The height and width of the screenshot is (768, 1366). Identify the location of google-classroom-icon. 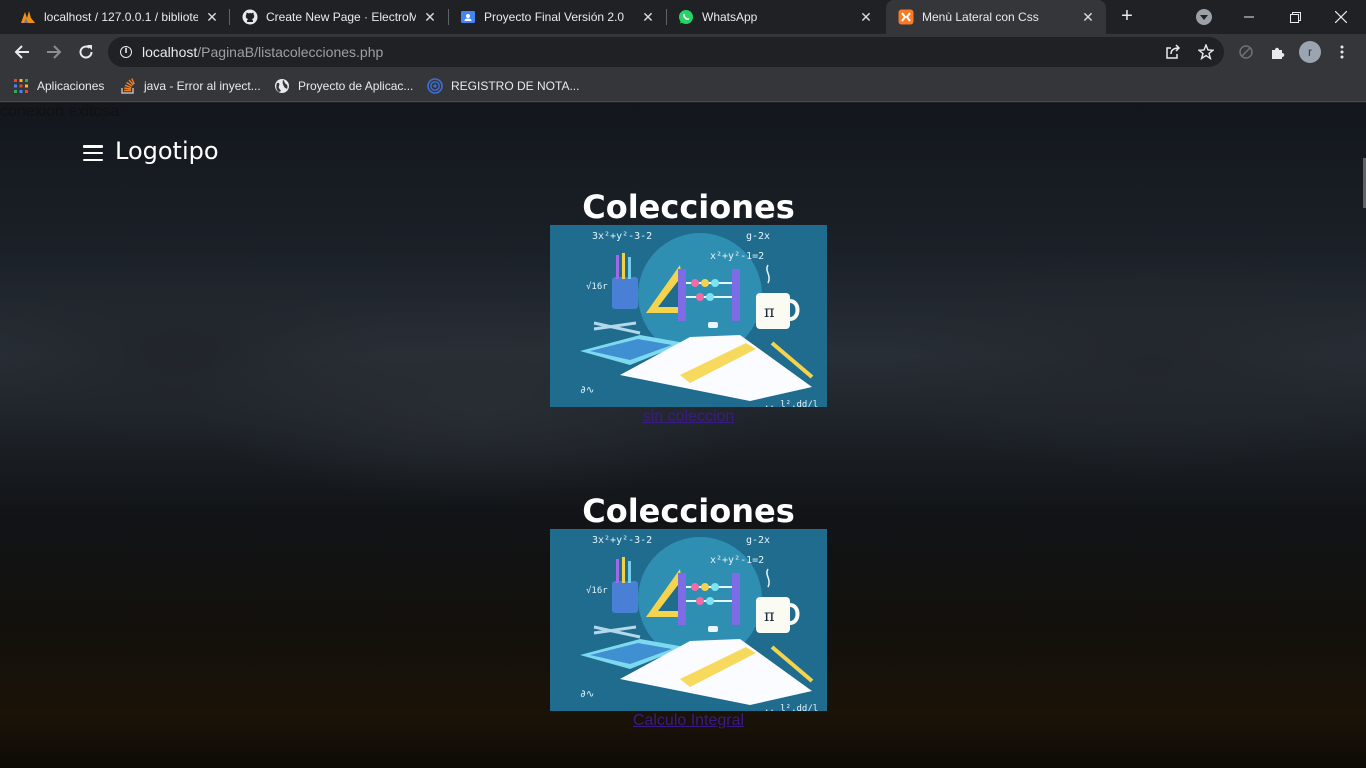
(468, 17).